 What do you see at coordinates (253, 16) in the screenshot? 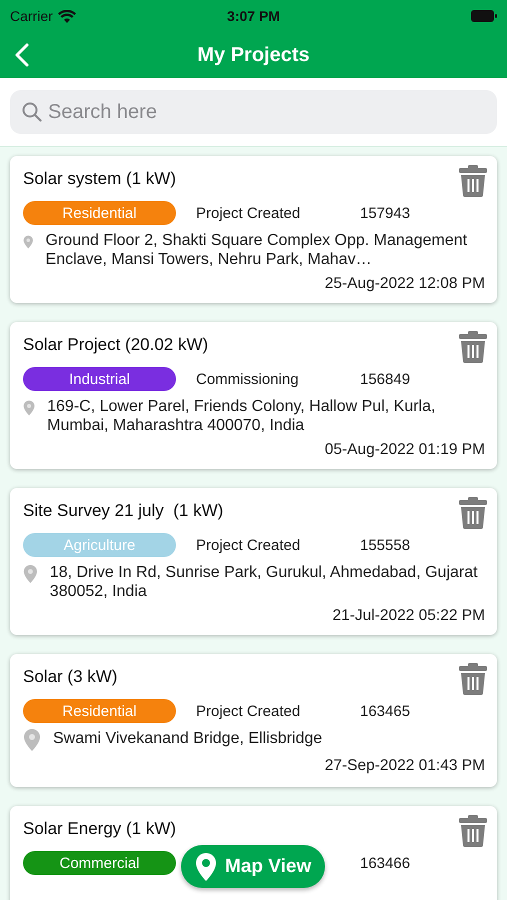
I see `clock-time: 3:07 PM` at bounding box center [253, 16].